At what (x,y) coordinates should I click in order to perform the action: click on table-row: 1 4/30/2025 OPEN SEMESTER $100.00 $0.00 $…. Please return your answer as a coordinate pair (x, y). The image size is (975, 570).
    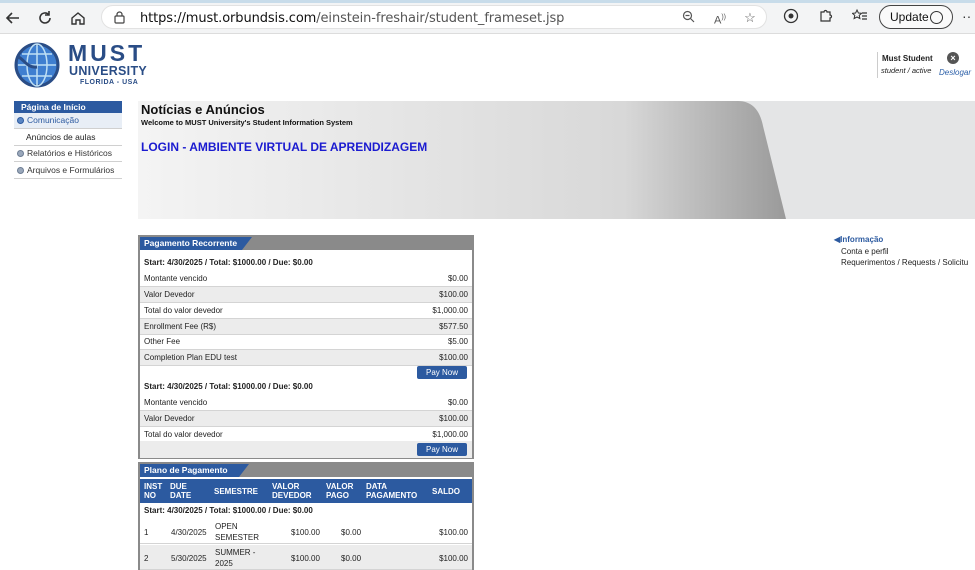
    Looking at the image, I should click on (306, 531).